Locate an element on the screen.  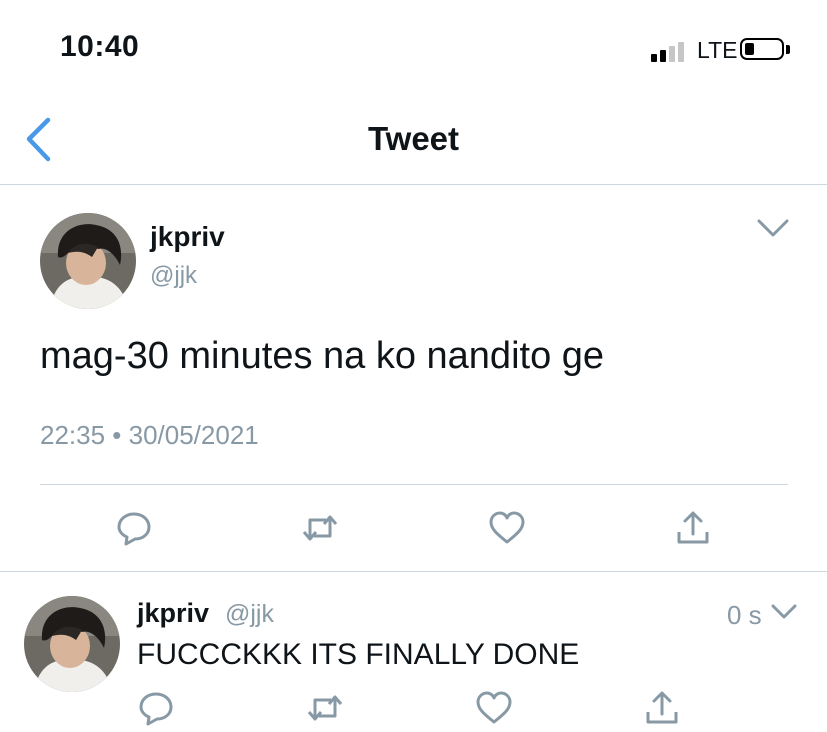
reply-timestamp: 0 s is located at coordinates (744, 615).